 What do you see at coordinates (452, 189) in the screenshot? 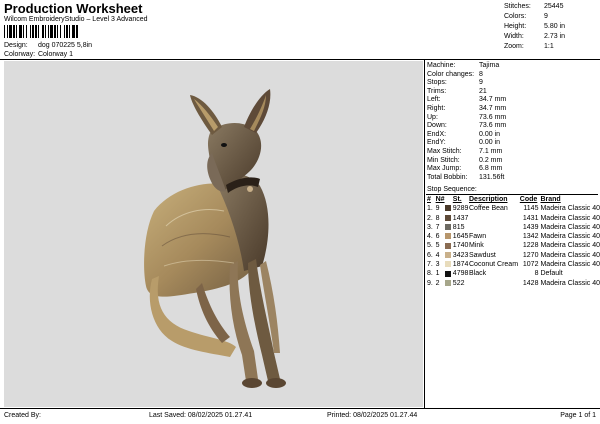
I see `stop-sequence-title: Stop Sequence:` at bounding box center [452, 189].